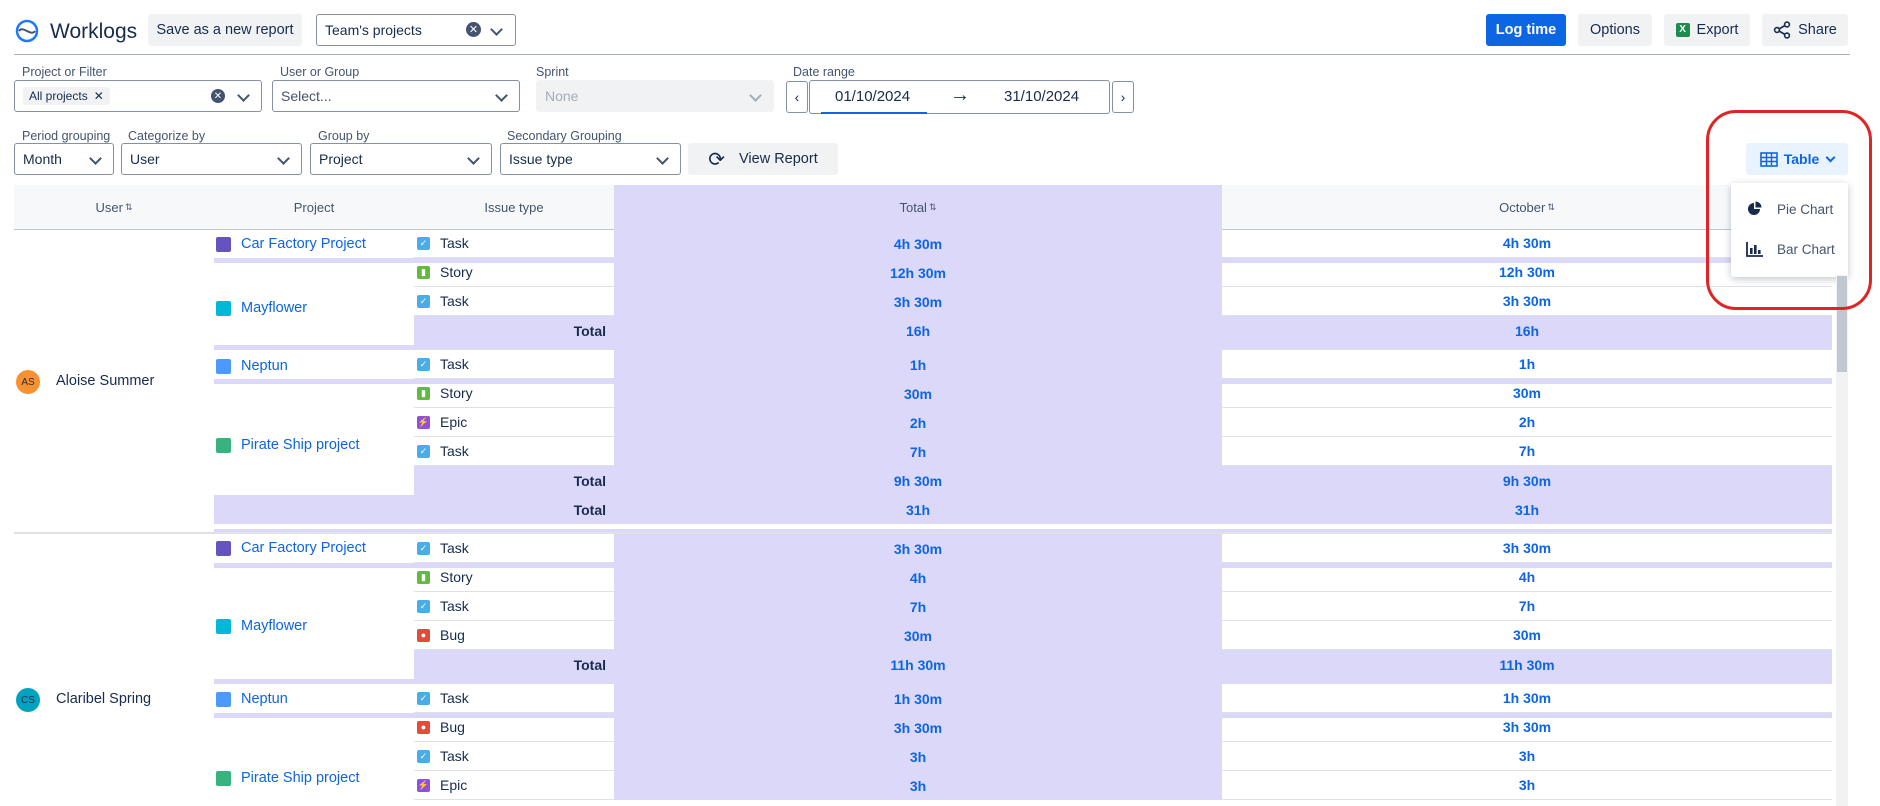 Image resolution: width=1880 pixels, height=806 pixels. What do you see at coordinates (1527, 548) in the screenshot?
I see `october-value: 3h 30m` at bounding box center [1527, 548].